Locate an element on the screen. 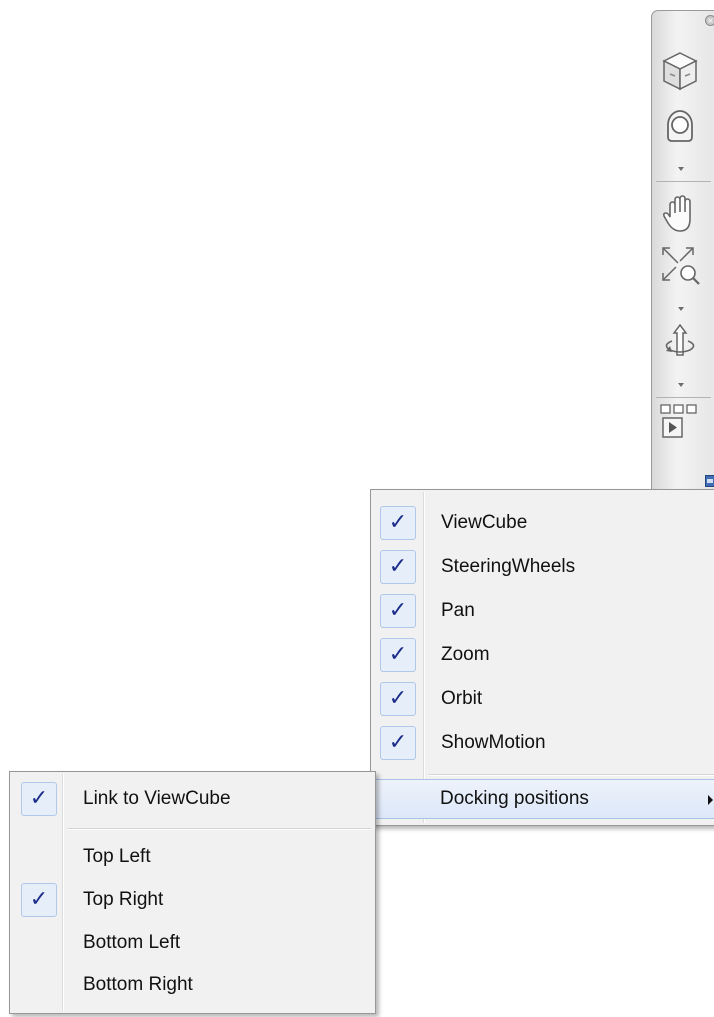  menu-item-label: SteeringWheels is located at coordinates (508, 566).